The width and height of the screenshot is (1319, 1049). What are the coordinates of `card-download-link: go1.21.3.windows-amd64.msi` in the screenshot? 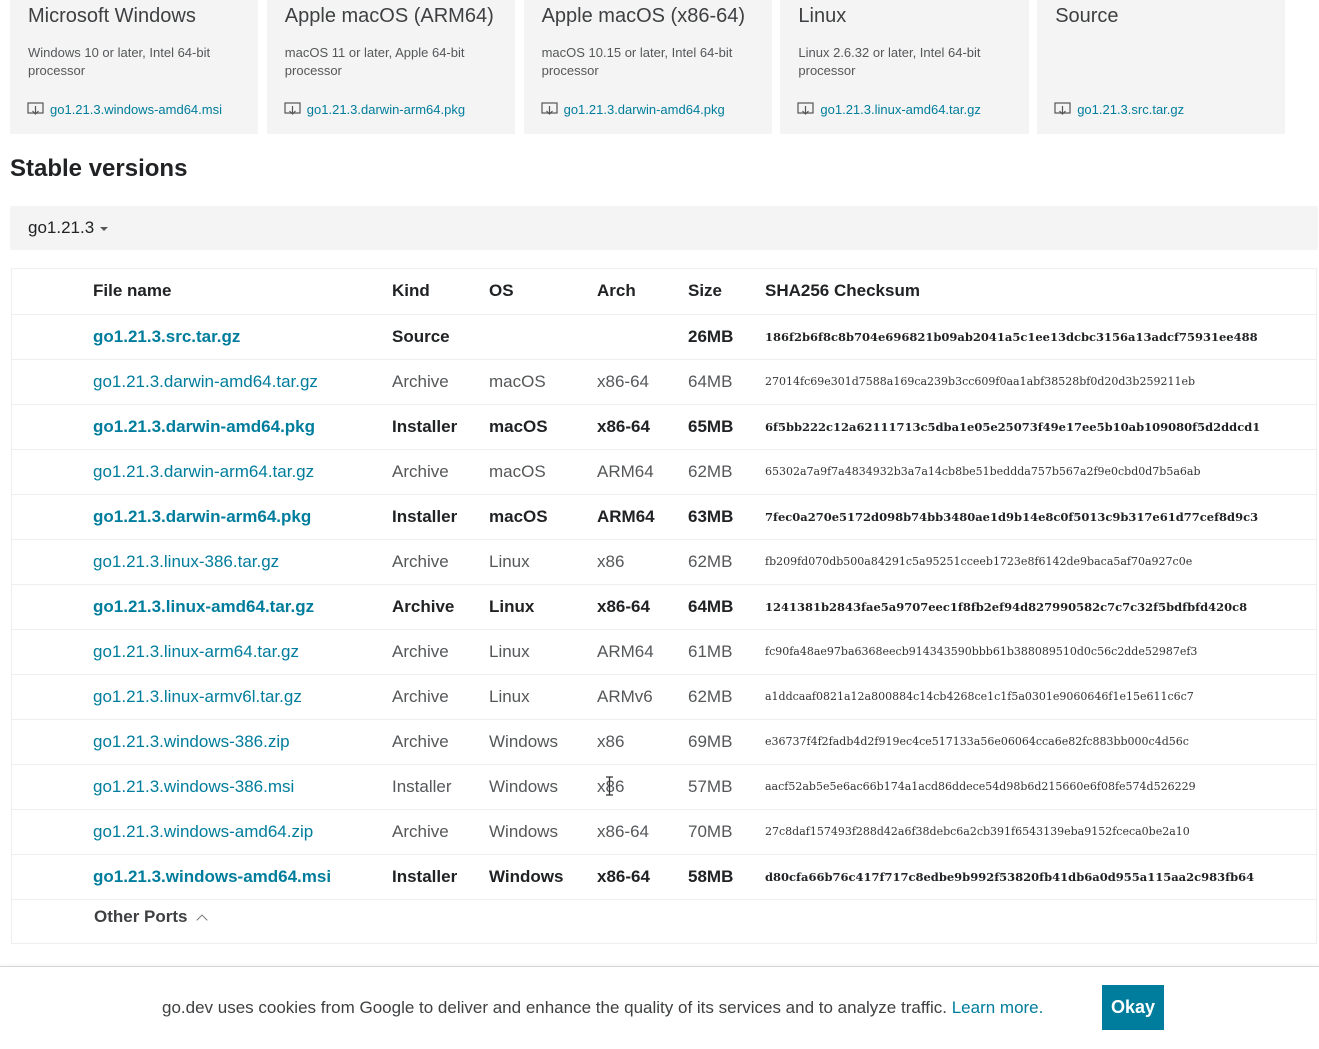 It's located at (124, 109).